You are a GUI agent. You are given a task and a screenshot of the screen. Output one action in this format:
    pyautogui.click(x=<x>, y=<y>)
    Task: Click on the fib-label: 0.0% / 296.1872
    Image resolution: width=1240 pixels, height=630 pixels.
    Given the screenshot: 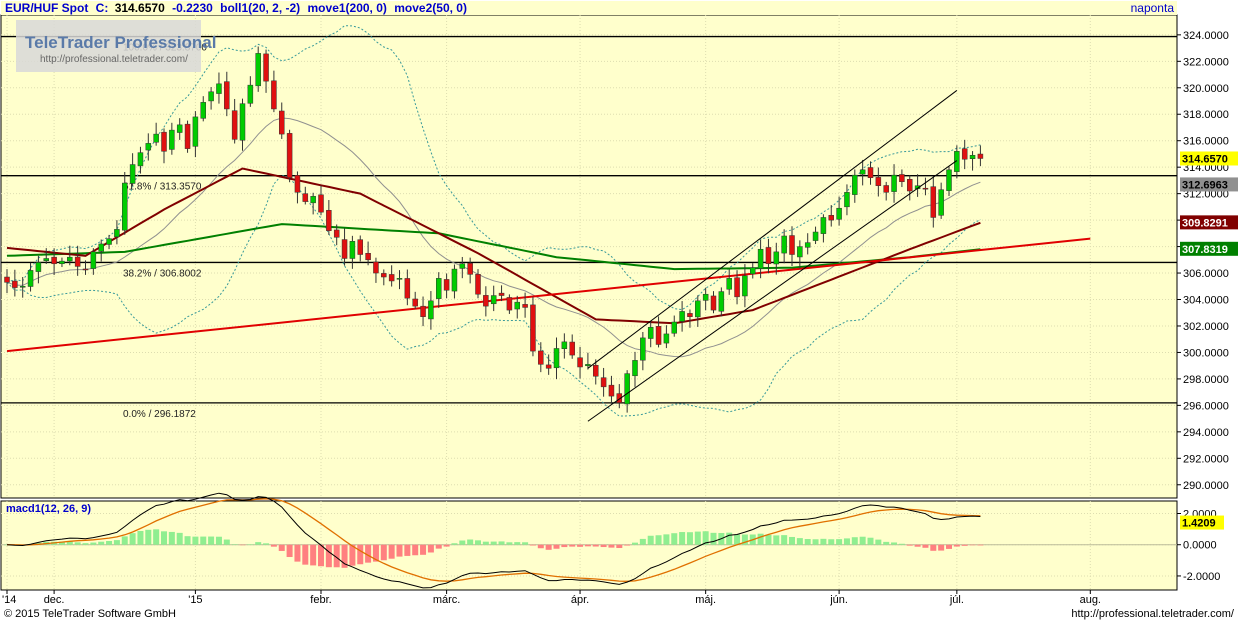 What is the action you would take?
    pyautogui.click(x=159, y=414)
    